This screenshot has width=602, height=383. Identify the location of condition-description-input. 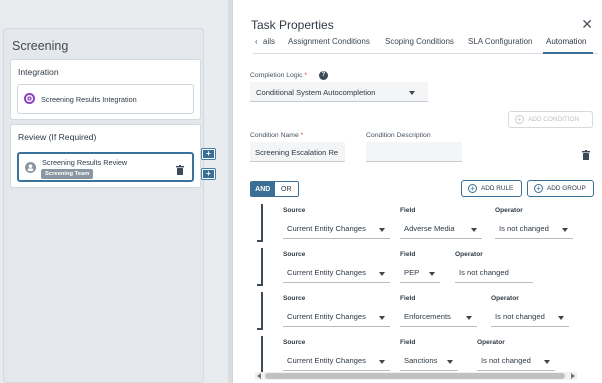
(414, 152).